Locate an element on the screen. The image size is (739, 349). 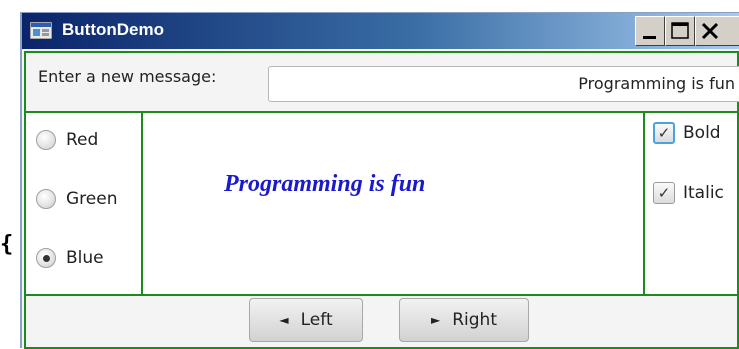
radio-green: Green is located at coordinates (76, 199).